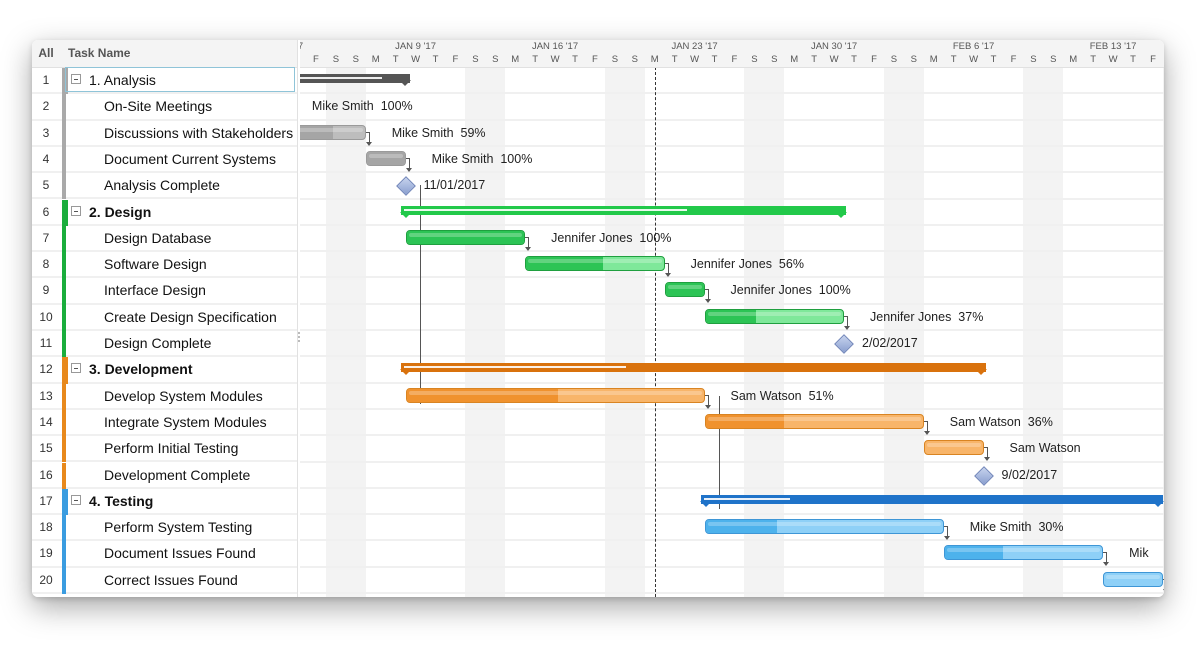  Describe the element at coordinates (121, 501) in the screenshot. I see `task-name: 4. Testing` at that location.